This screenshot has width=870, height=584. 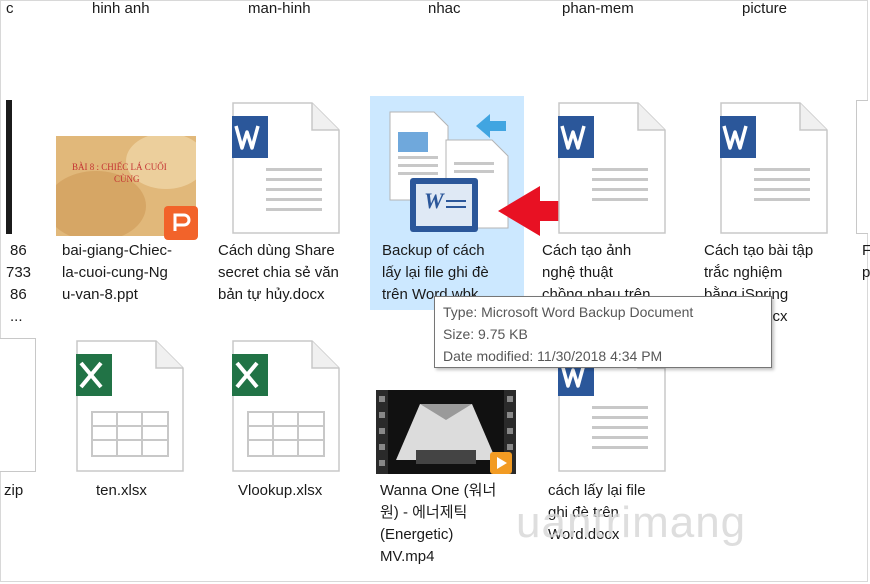 I want to click on partial-right-line2: p, so click(x=866, y=272).